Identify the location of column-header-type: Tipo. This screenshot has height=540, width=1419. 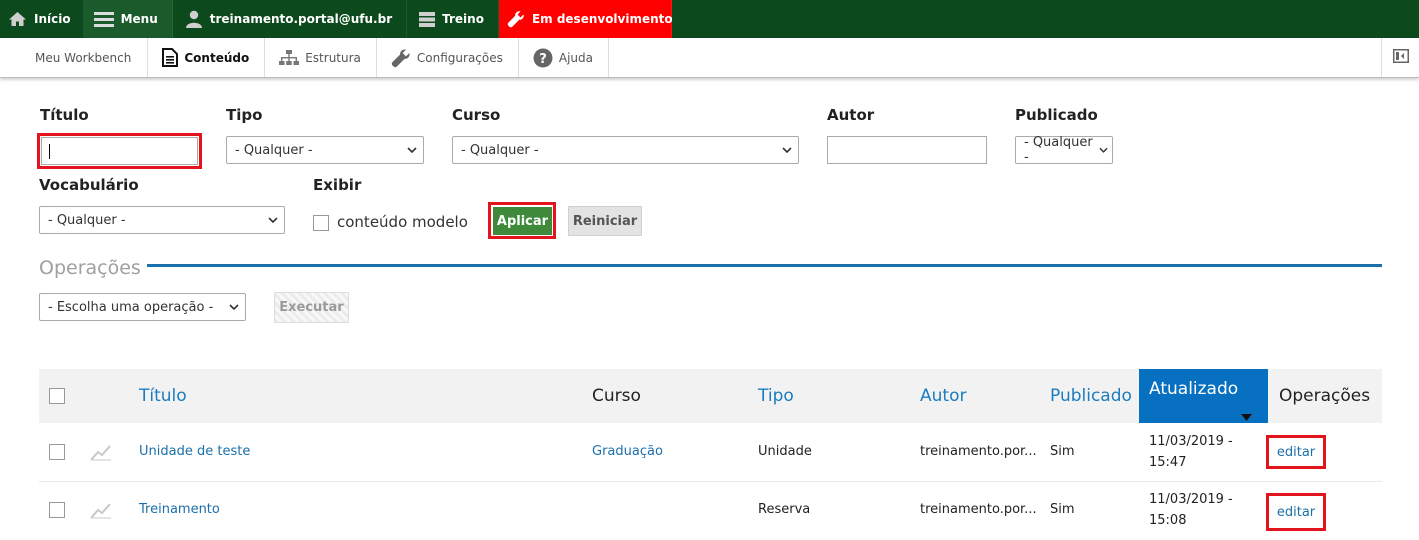
(776, 396).